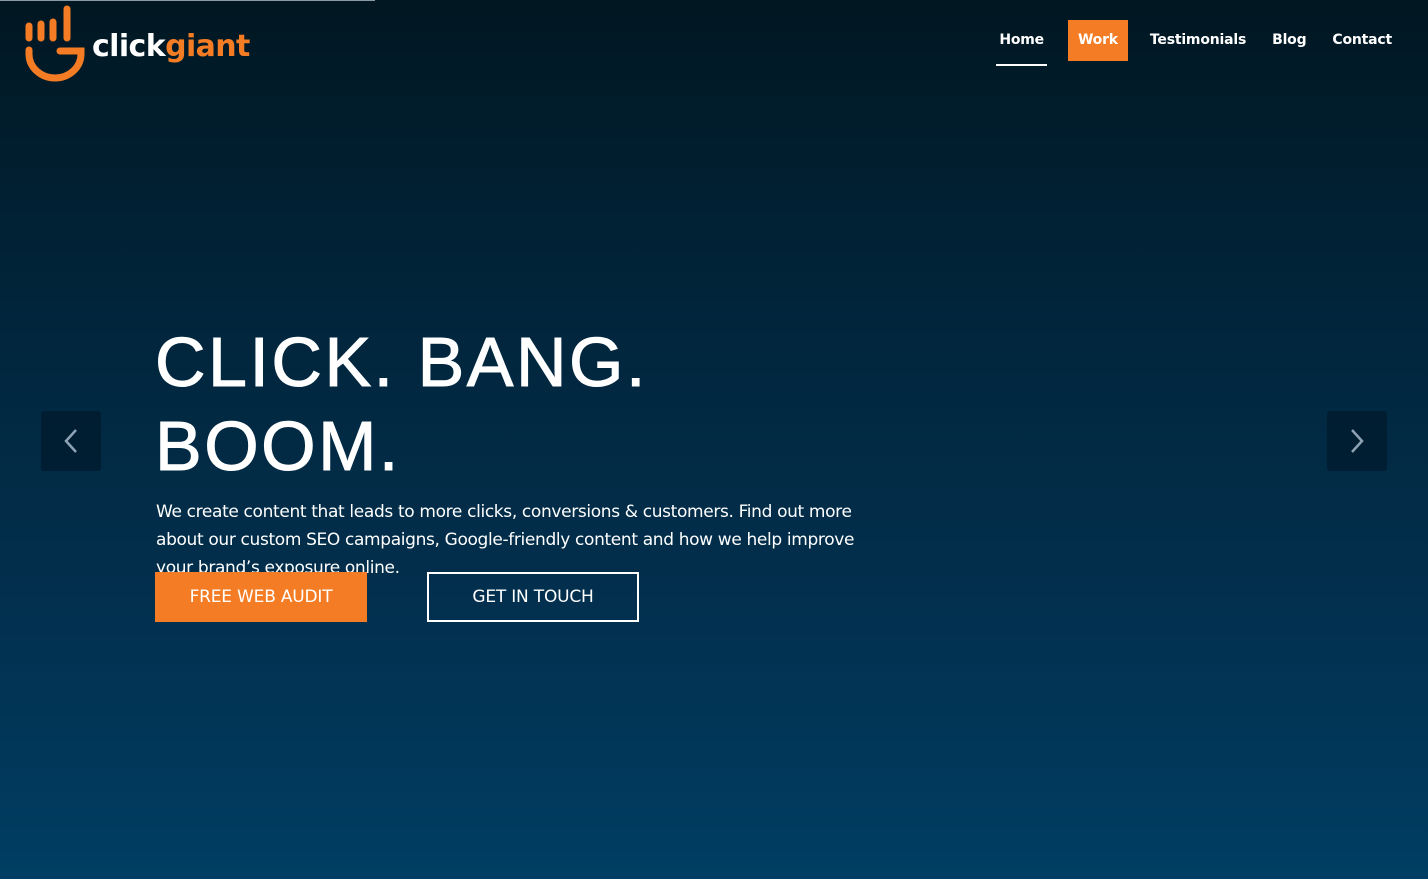 The height and width of the screenshot is (879, 1428). I want to click on main-nav: Home Work Testimonials Blog Contact, so click(1192, 43).